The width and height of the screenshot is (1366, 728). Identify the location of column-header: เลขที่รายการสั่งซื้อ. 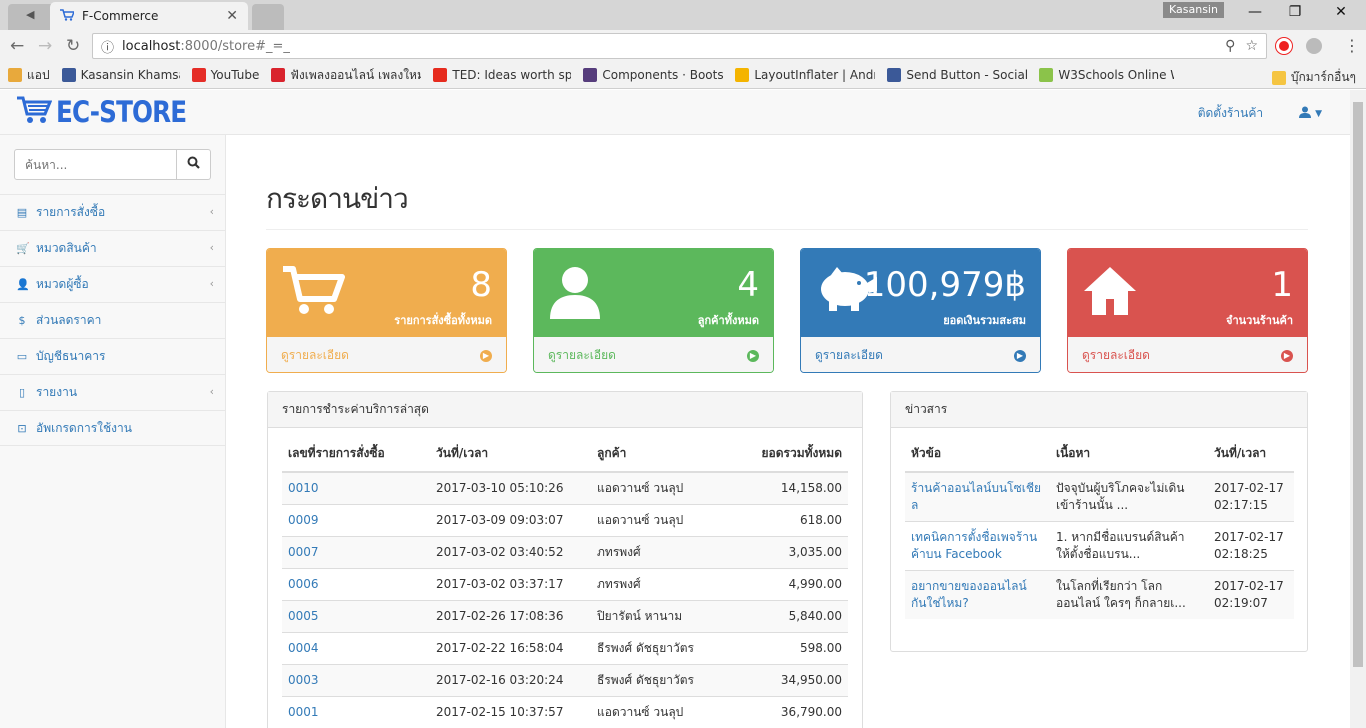
(356, 450).